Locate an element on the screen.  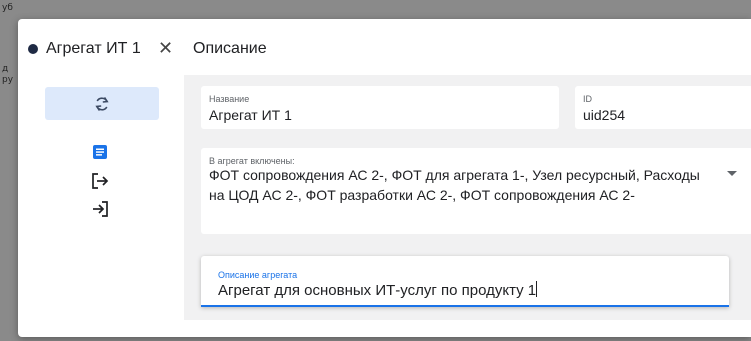
name-value: Агрегат ИТ 1 is located at coordinates (250, 115).